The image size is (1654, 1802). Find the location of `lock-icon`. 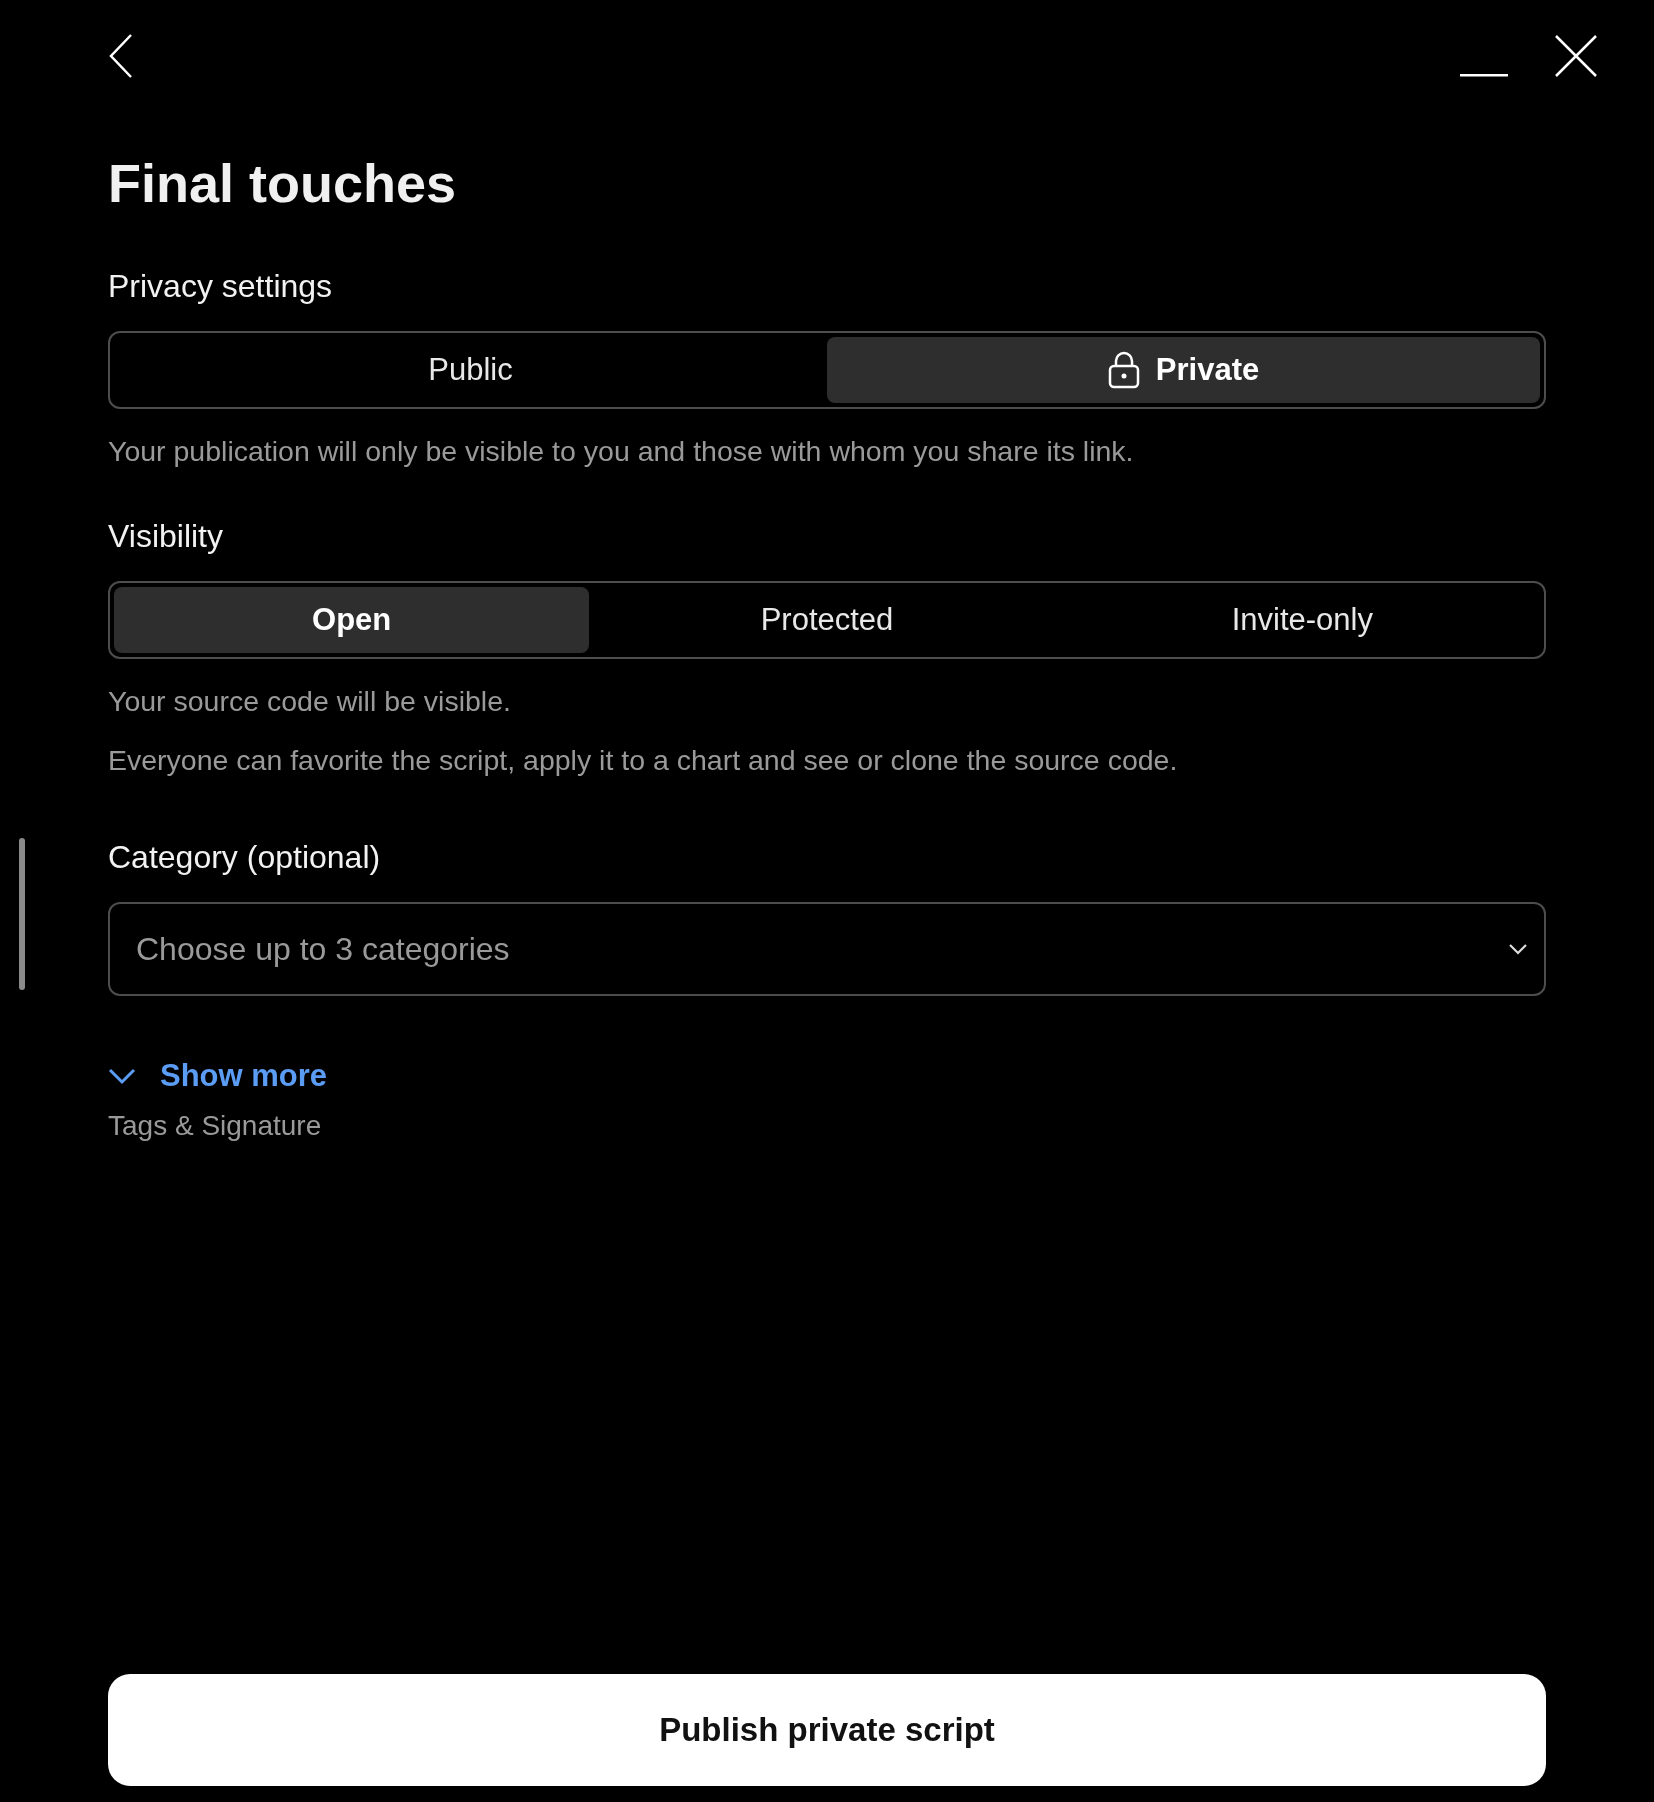

lock-icon is located at coordinates (1123, 370).